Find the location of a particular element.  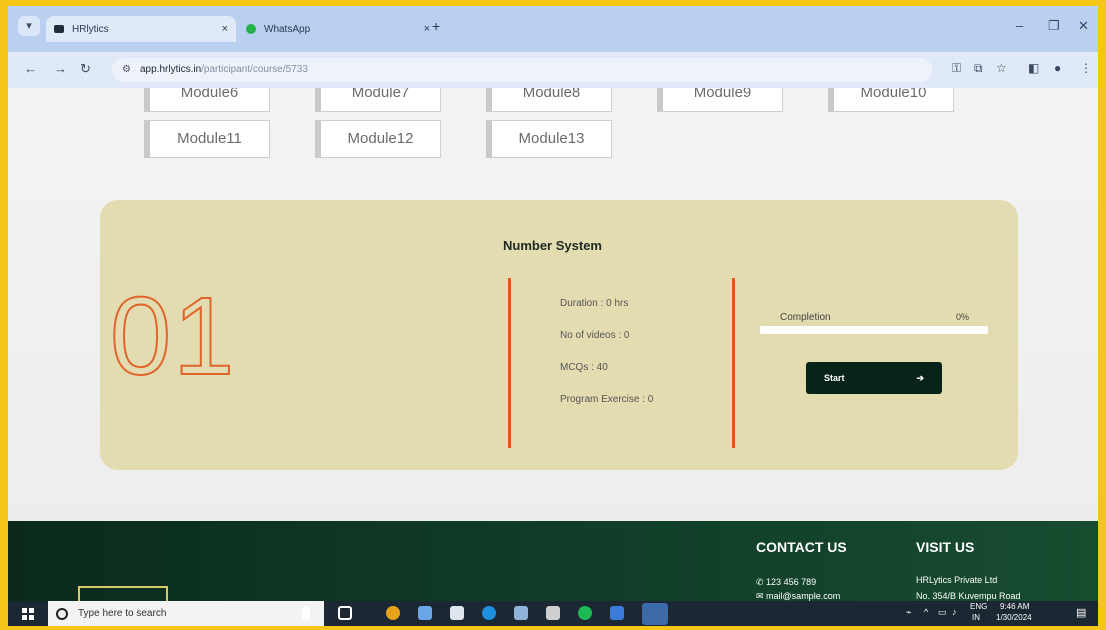

tab-whatsapp: WhatsApp × is located at coordinates (338, 29).